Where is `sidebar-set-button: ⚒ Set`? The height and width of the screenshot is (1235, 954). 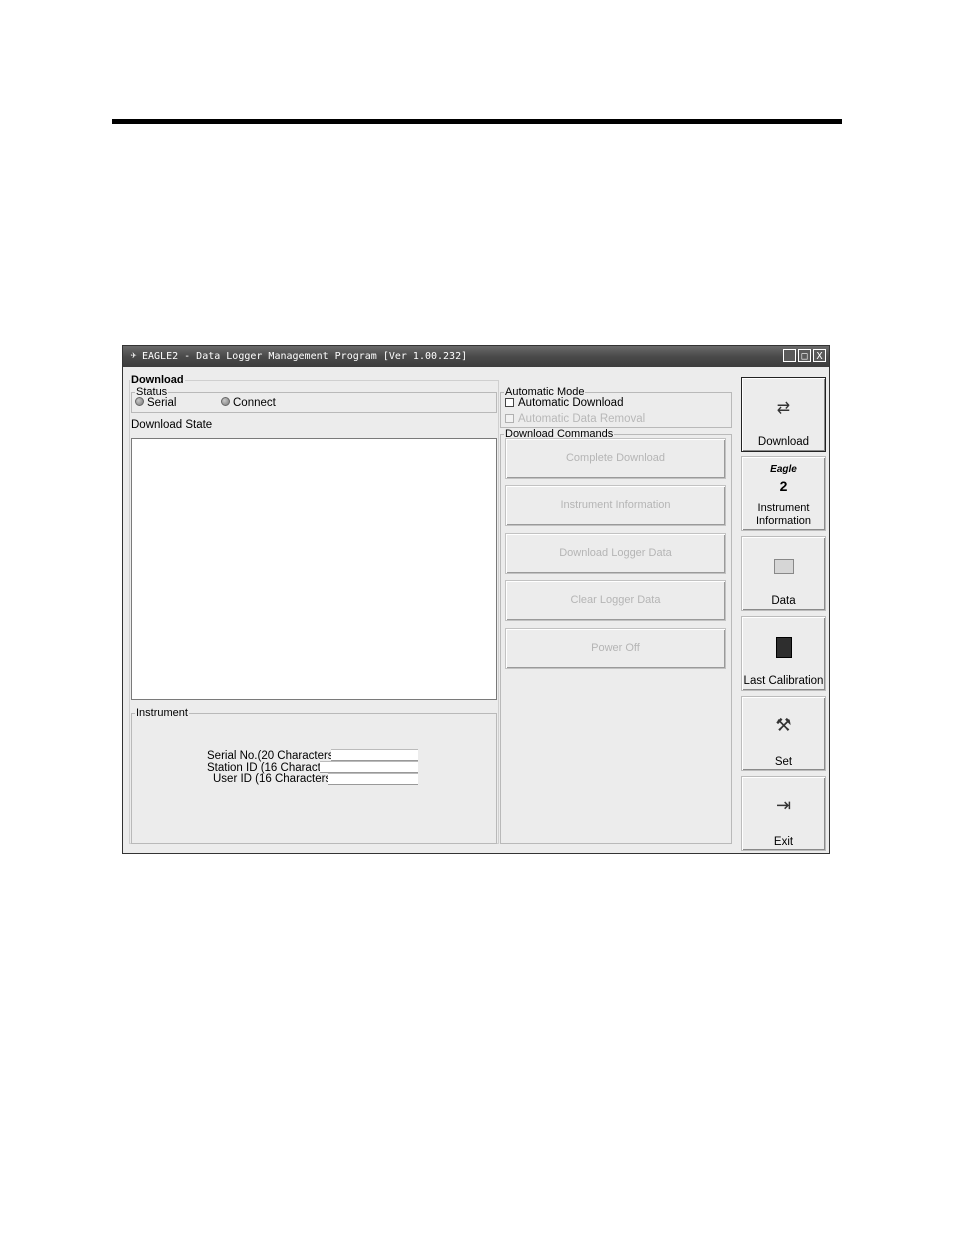 sidebar-set-button: ⚒ Set is located at coordinates (783, 733).